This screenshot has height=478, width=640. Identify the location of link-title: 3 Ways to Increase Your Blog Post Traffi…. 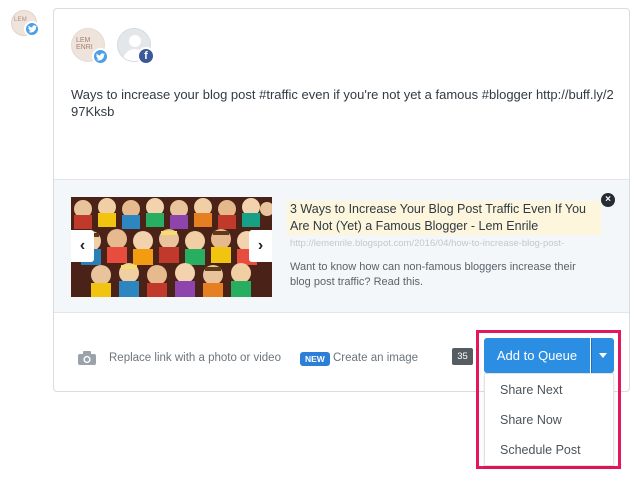
(444, 218).